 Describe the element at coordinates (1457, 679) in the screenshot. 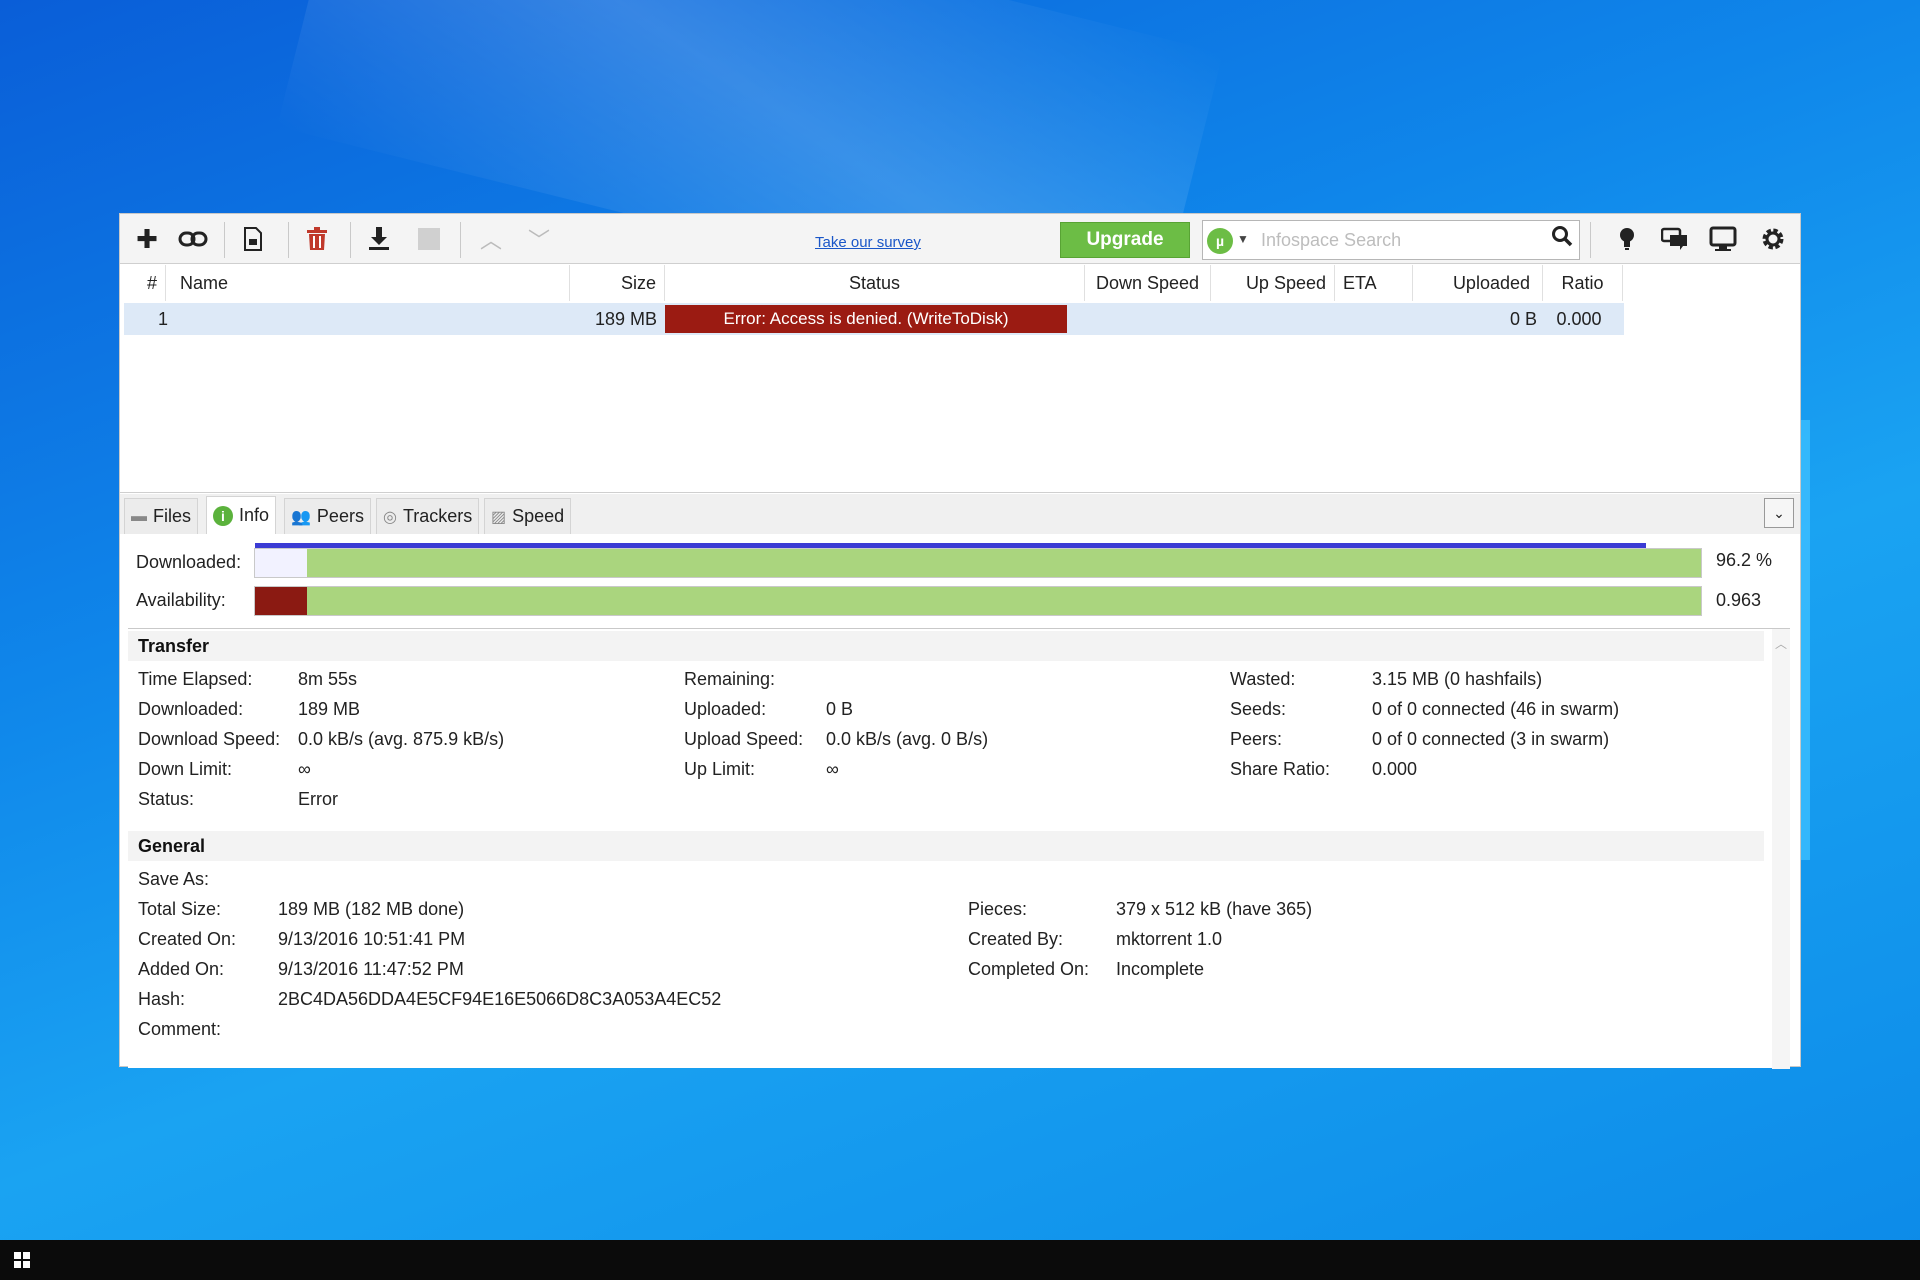

I see `transfer-value: 3.15 MB (0 hashfails)` at that location.